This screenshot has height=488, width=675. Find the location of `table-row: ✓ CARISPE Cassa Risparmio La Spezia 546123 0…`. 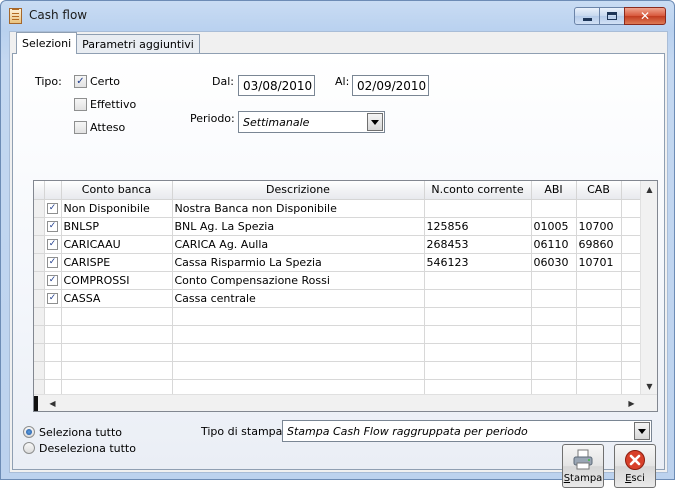

table-row: ✓ CARISPE Cassa Risparmio La Spezia 546123 0… is located at coordinates (338, 262).